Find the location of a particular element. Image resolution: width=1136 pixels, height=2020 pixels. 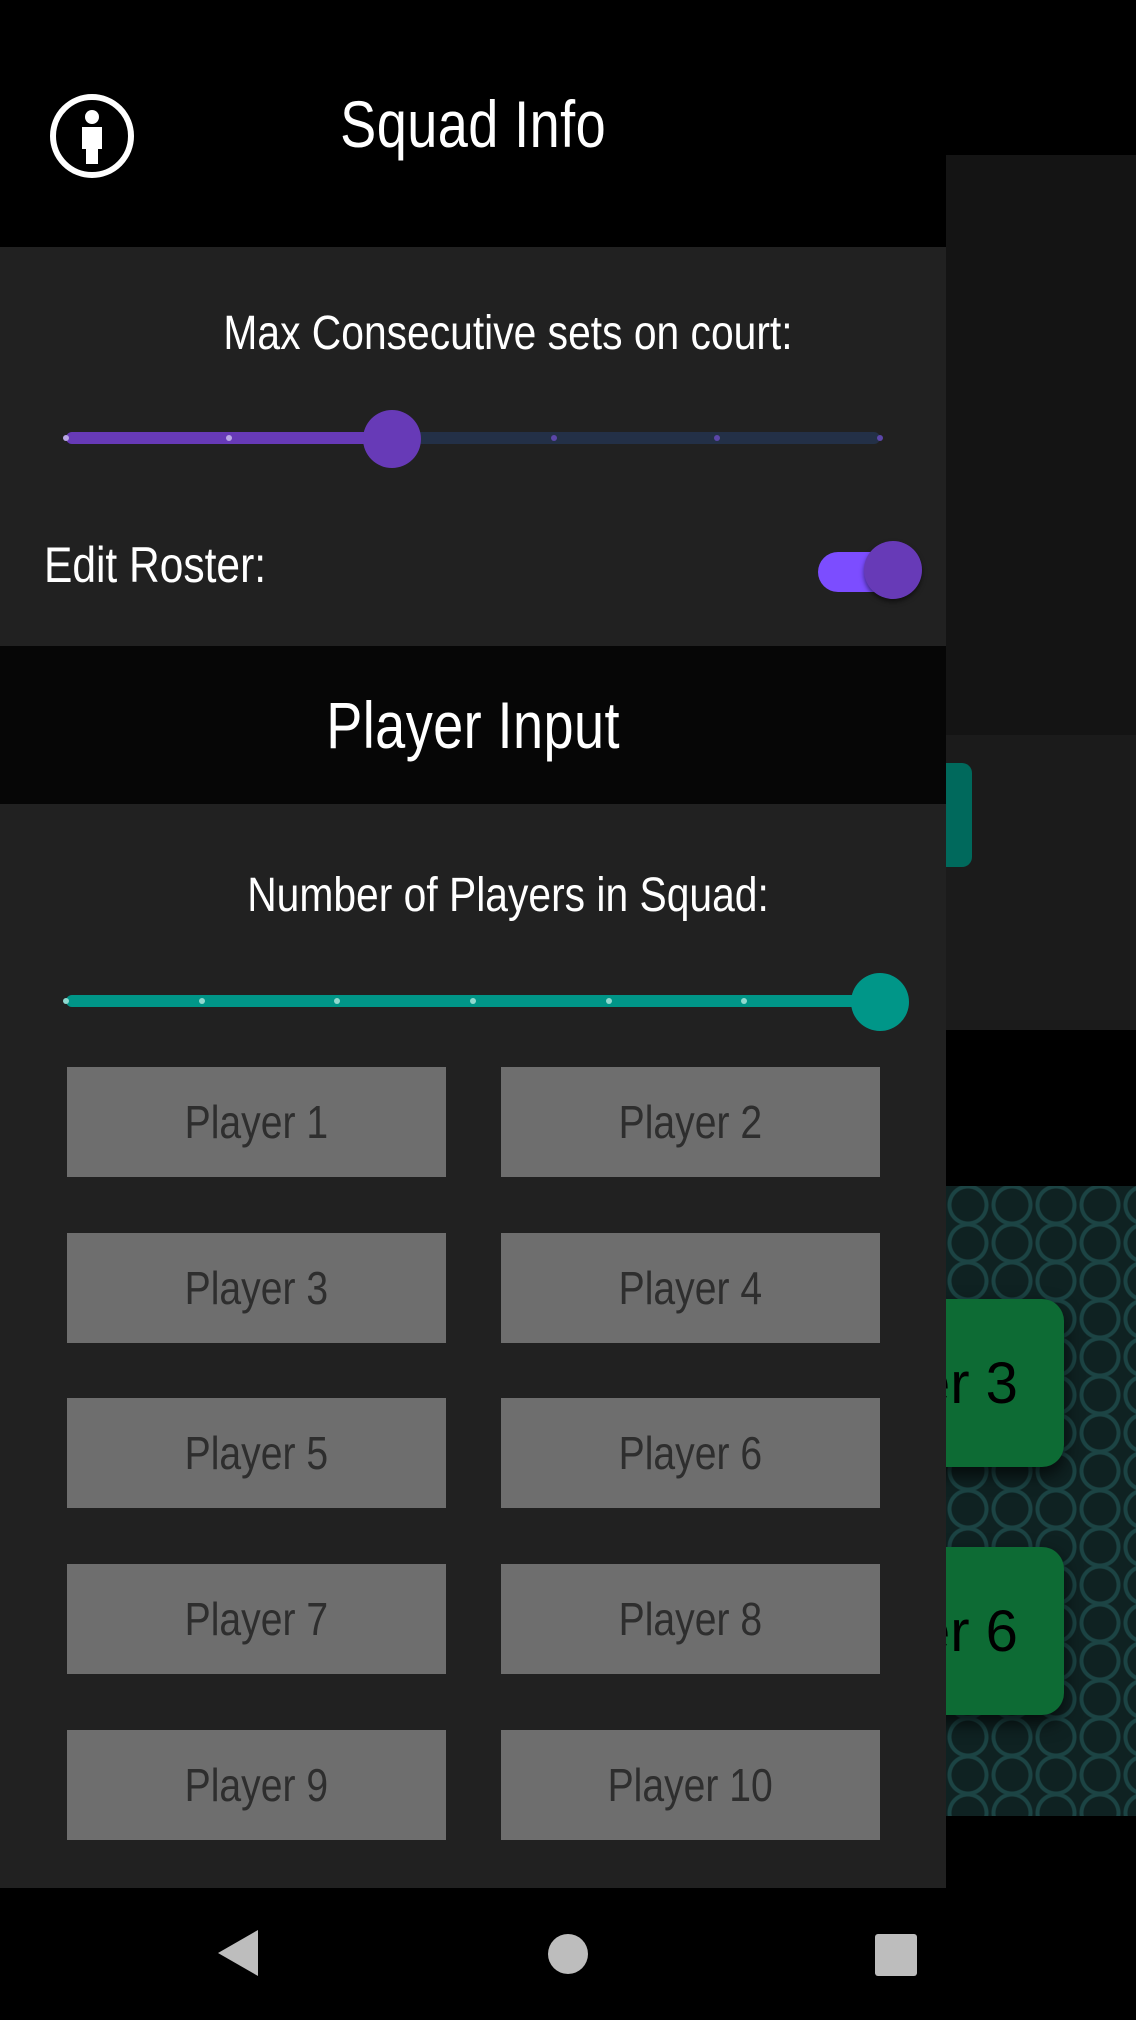

player-label: Player 3 is located at coordinates (256, 1288).